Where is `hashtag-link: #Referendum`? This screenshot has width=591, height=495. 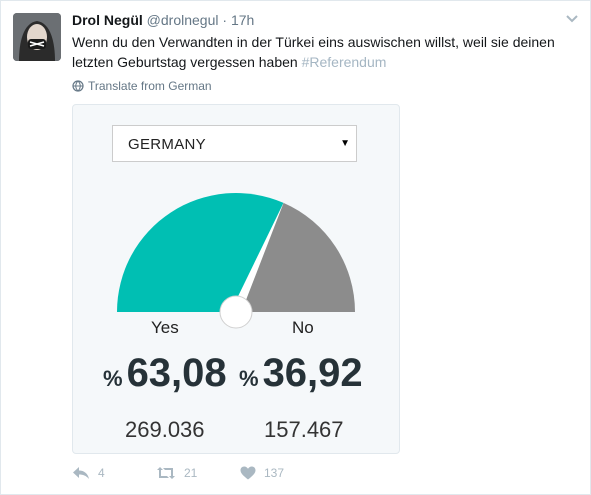 hashtag-link: #Referendum is located at coordinates (344, 62).